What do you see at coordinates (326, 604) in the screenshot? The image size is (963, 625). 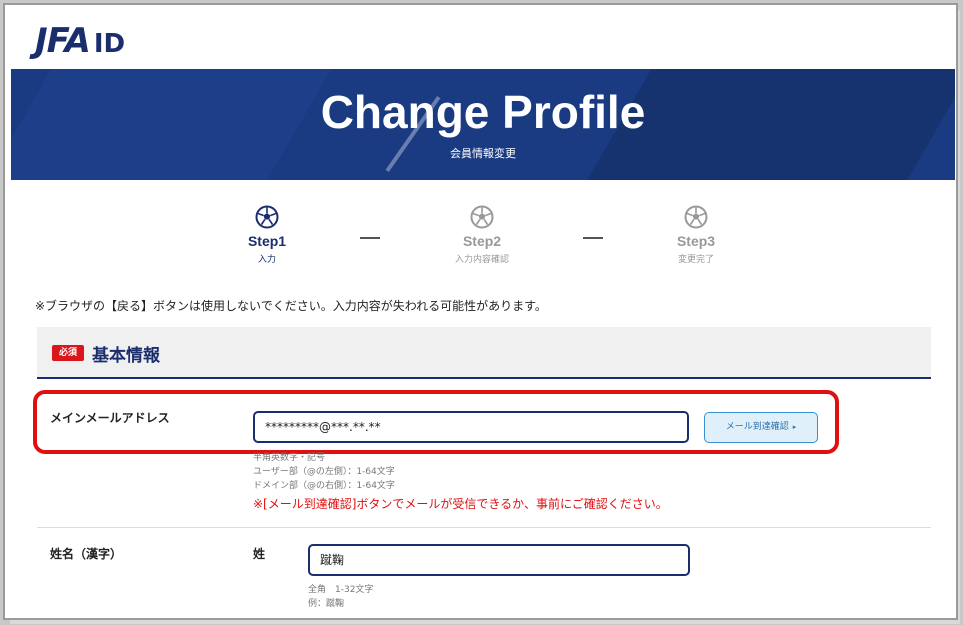 I see `name-hint-2: 例：蹴鞠` at bounding box center [326, 604].